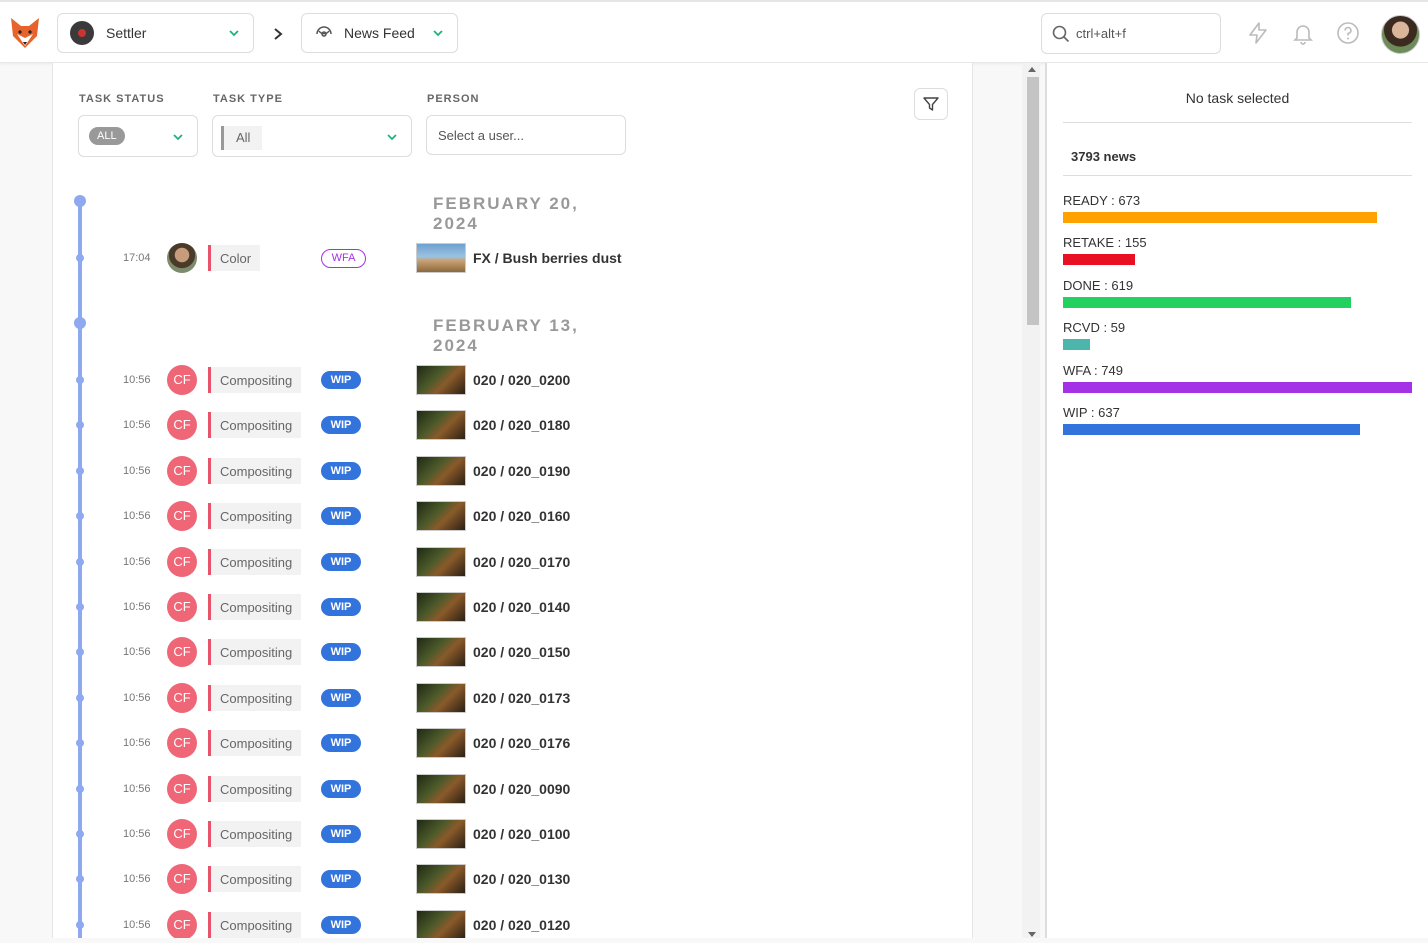 Image resolution: width=1428 pixels, height=943 pixels. Describe the element at coordinates (1400, 34) in the screenshot. I see `user-avatar` at that location.